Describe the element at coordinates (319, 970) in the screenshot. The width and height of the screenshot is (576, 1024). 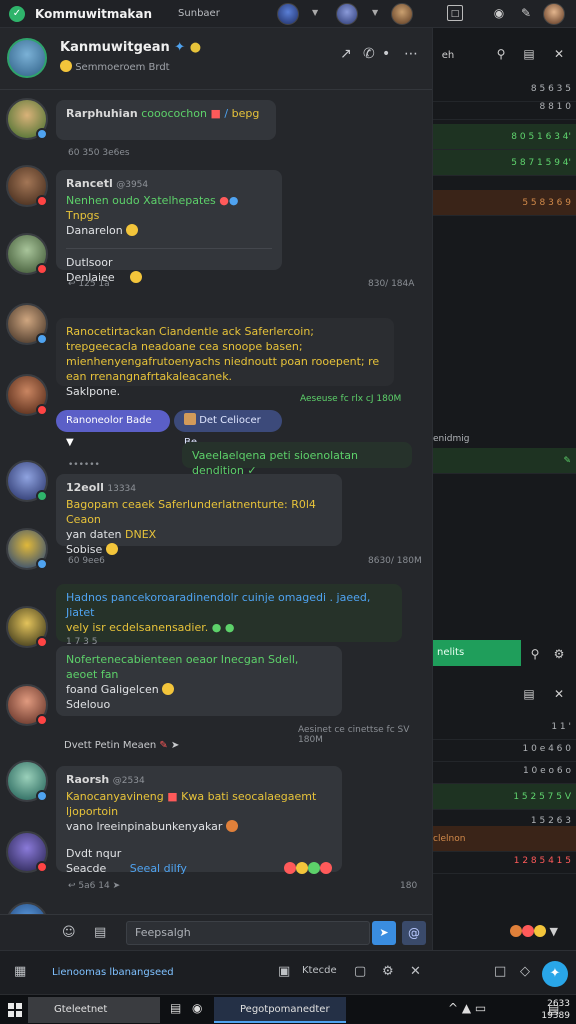
I see `status-label: Ktecde` at that location.